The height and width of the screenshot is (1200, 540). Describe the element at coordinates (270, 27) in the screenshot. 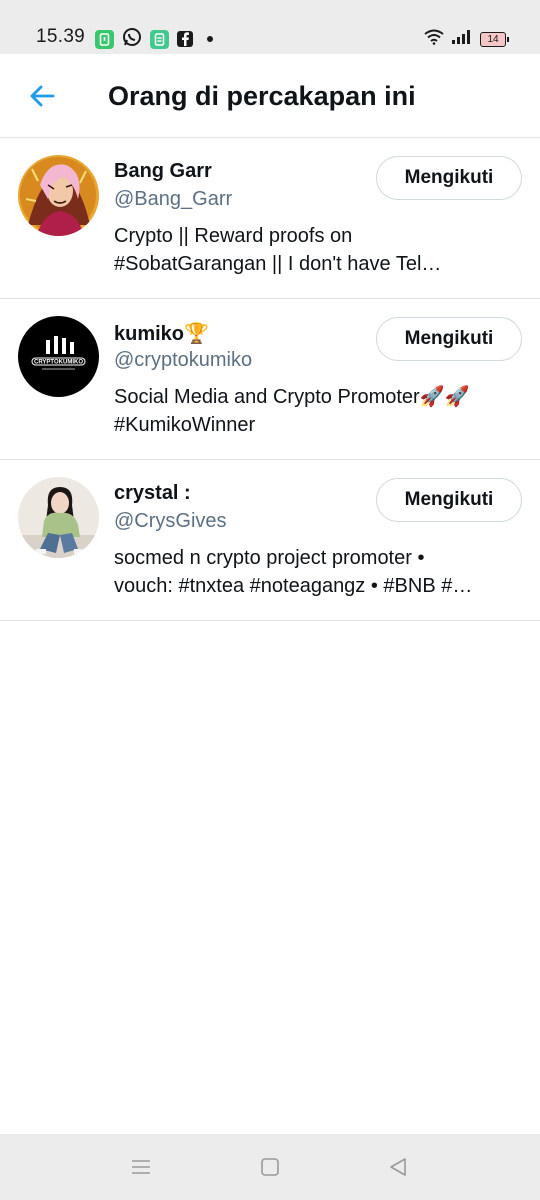

I see `status-bar: 15.39 14` at that location.